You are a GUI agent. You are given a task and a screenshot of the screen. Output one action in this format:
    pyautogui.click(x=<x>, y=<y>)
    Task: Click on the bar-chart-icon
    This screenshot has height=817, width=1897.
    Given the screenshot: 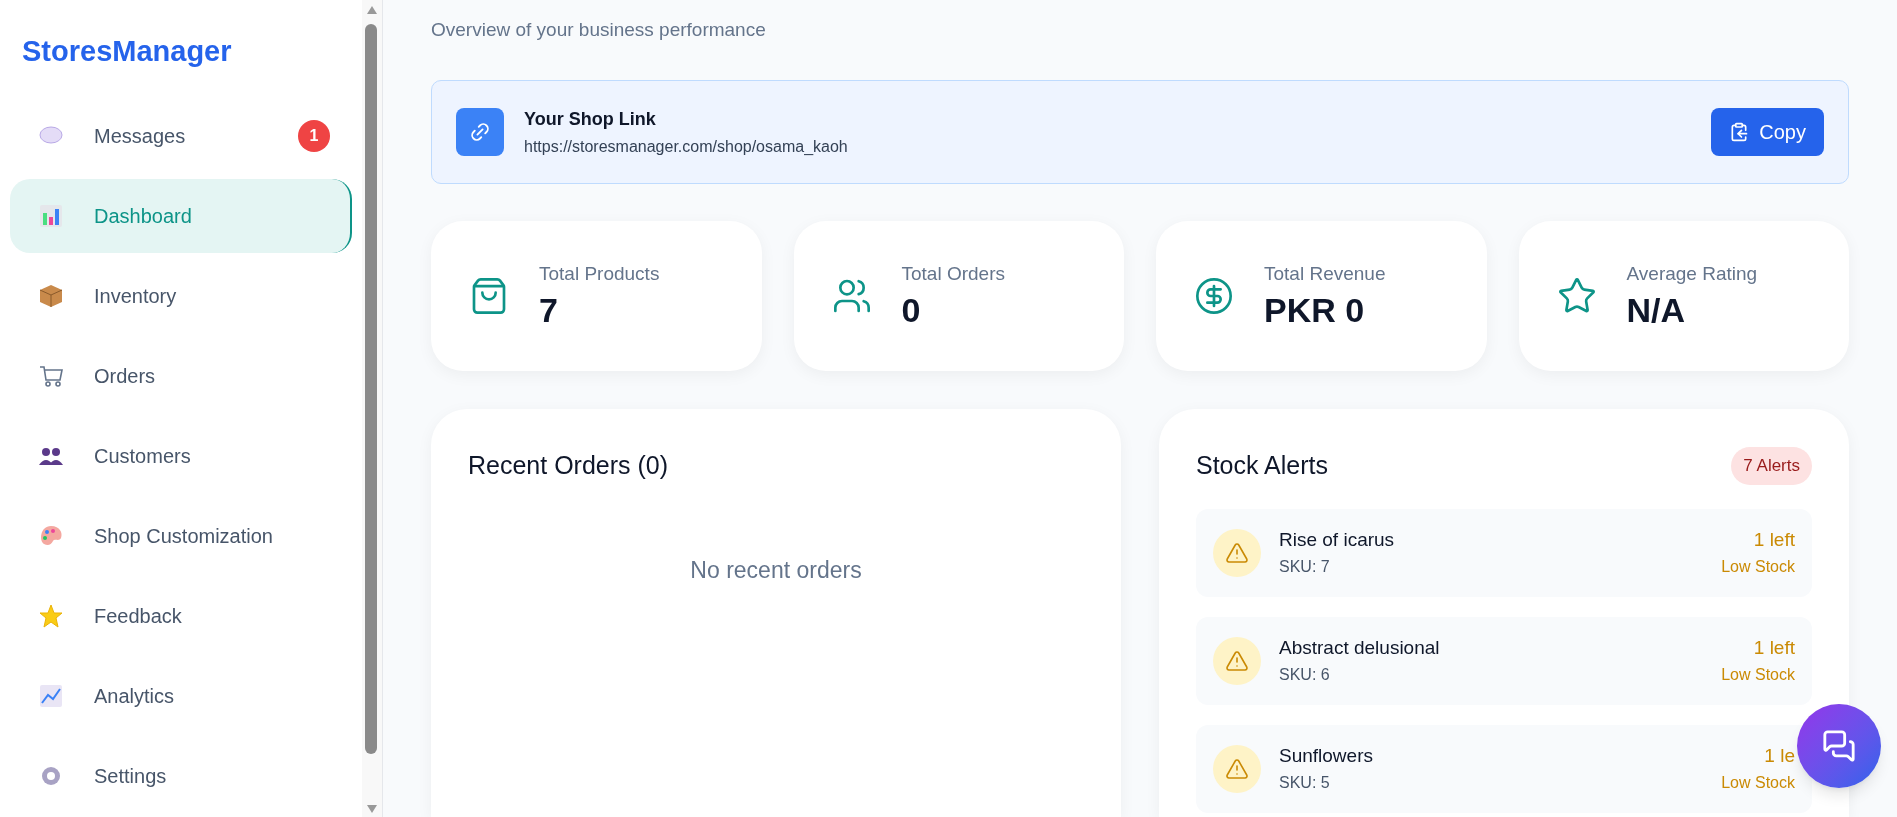 What is the action you would take?
    pyautogui.click(x=51, y=215)
    